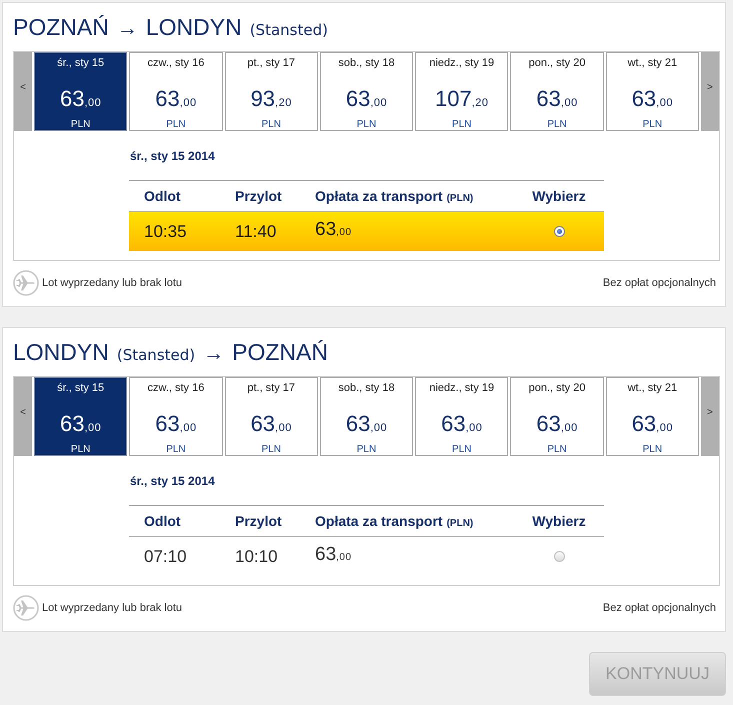  I want to click on arrival-time: 11:40, so click(255, 232).